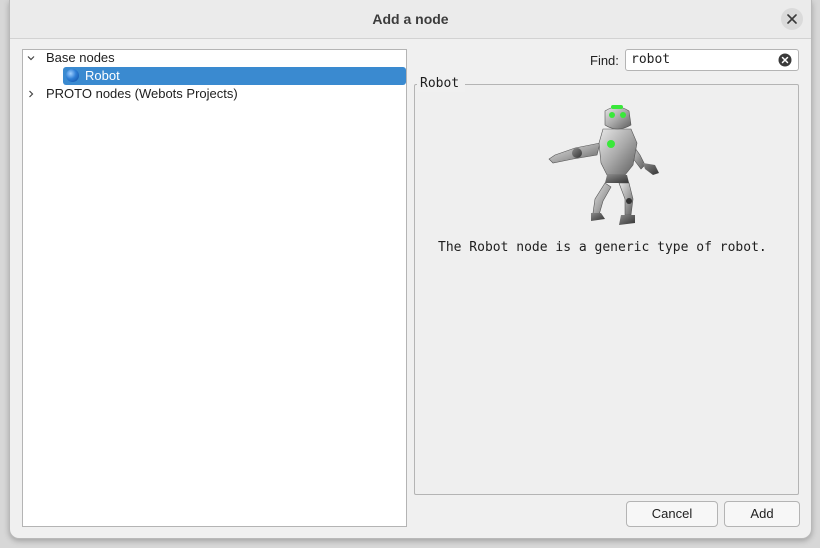  What do you see at coordinates (214, 58) in the screenshot?
I see `tree-item-base-nodes: Base nodes` at bounding box center [214, 58].